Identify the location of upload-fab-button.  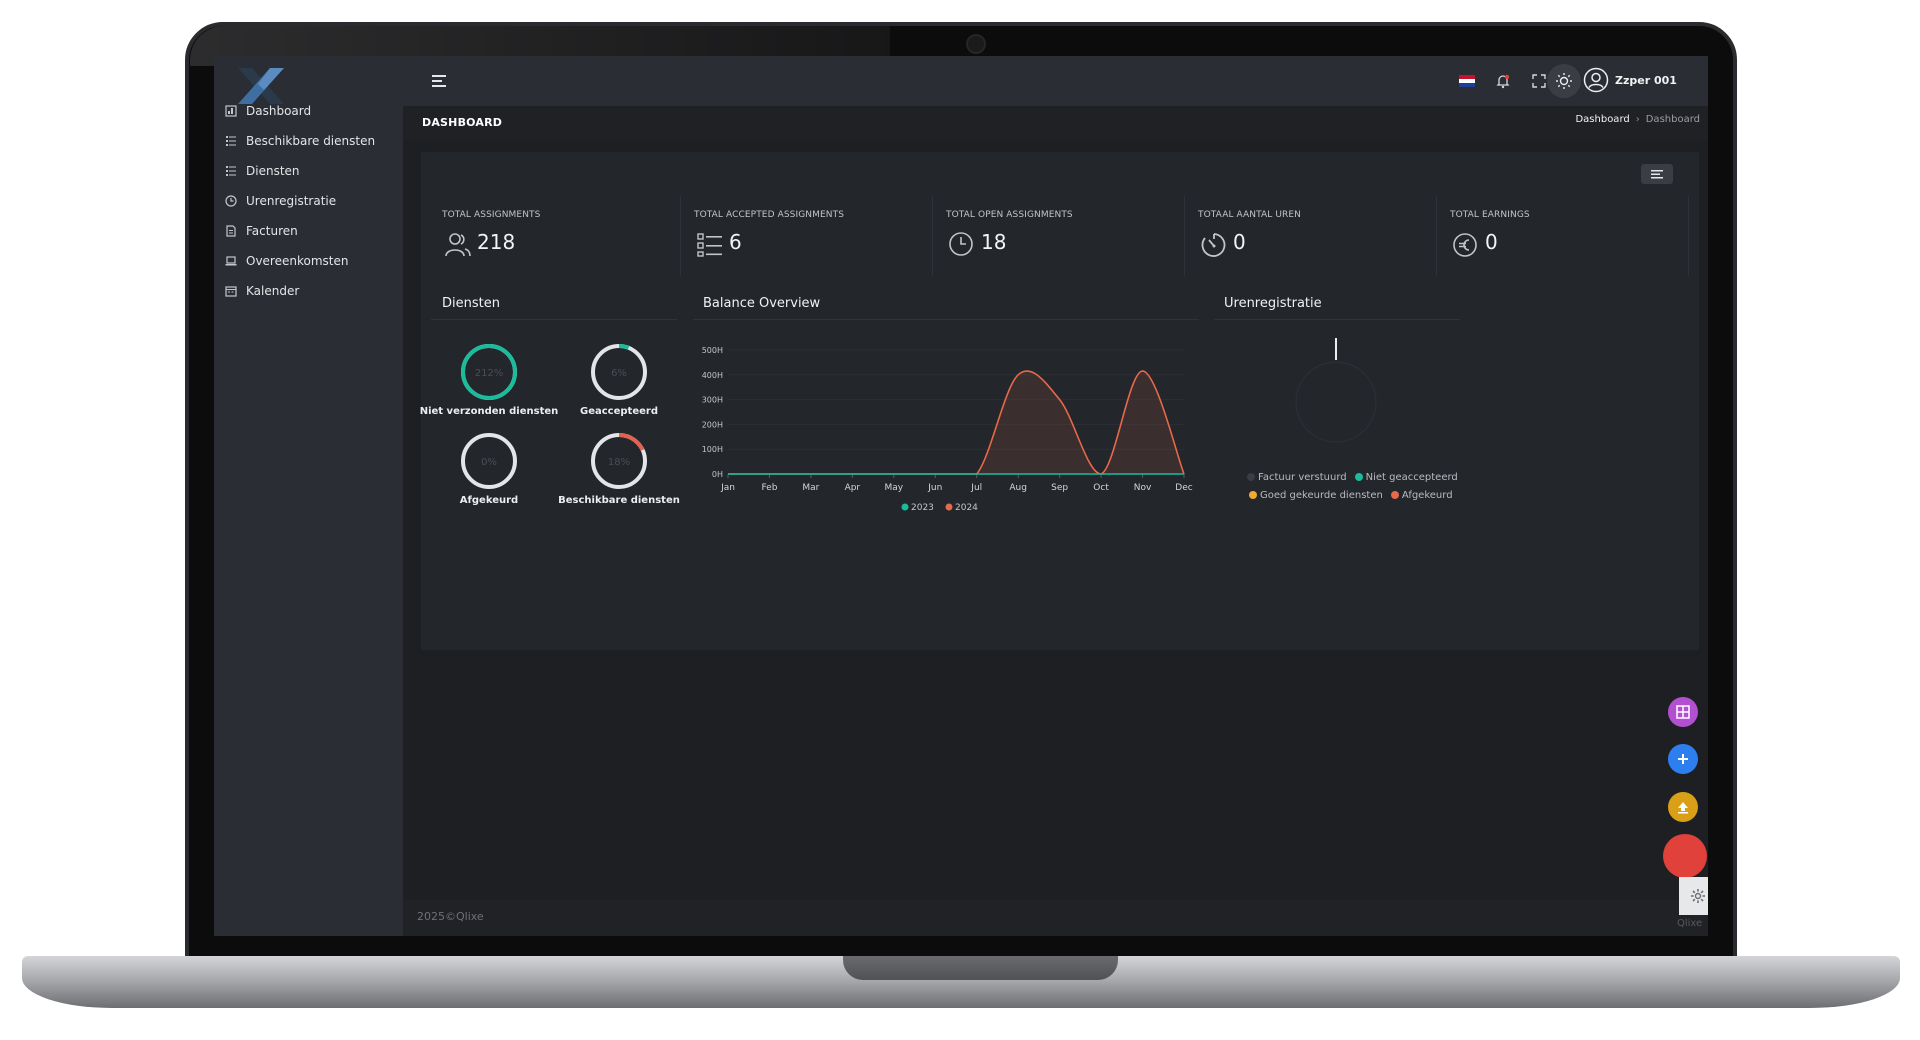
(1683, 807).